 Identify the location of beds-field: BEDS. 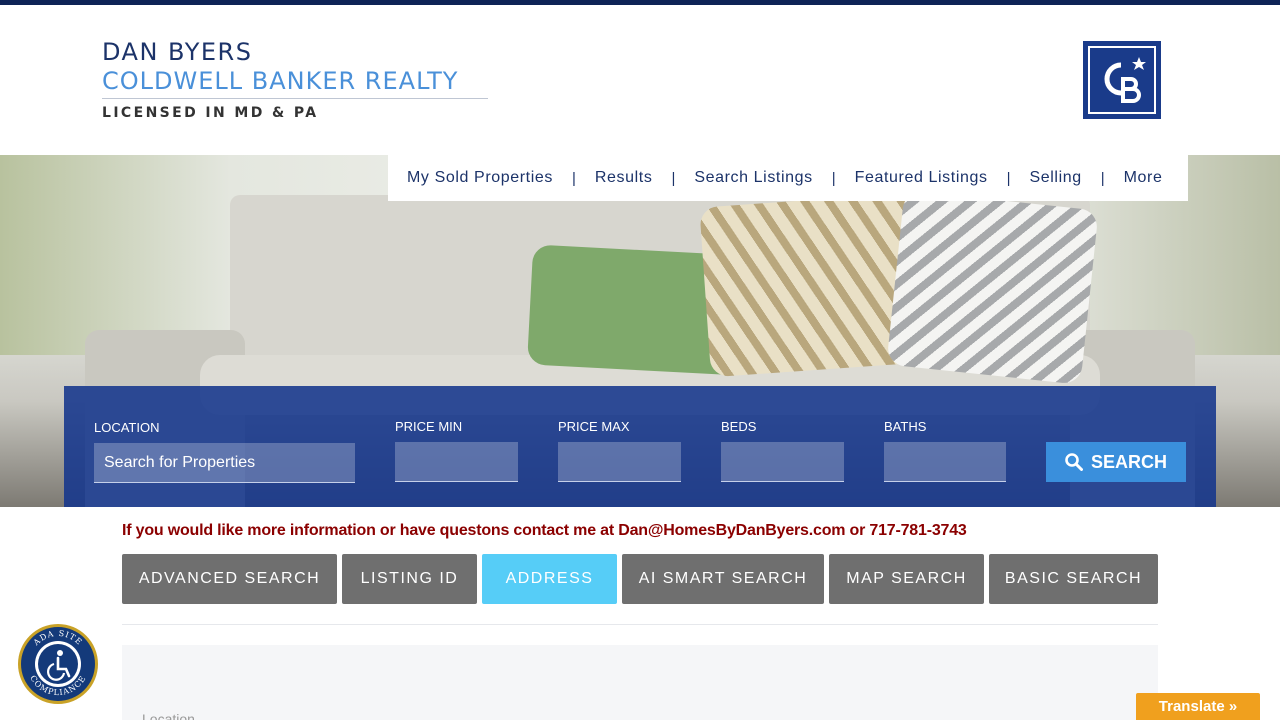
(782, 450).